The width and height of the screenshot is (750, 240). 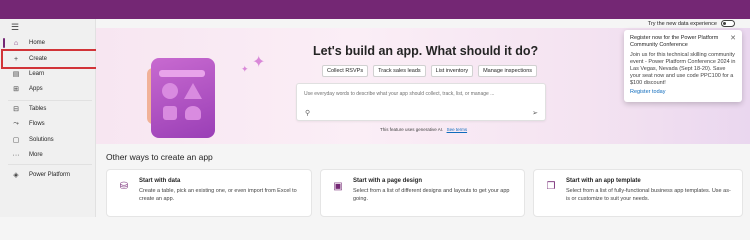 What do you see at coordinates (48, 109) in the screenshot?
I see `sidebar-item-tables: ⊟ Tables` at bounding box center [48, 109].